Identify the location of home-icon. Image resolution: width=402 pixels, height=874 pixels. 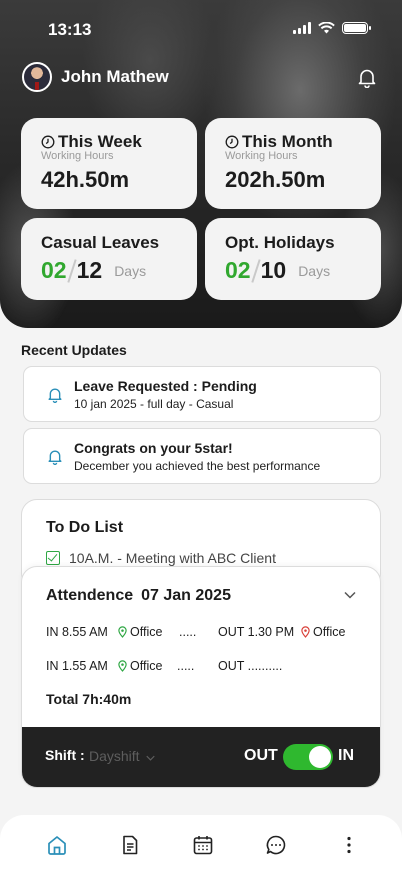
(57, 845).